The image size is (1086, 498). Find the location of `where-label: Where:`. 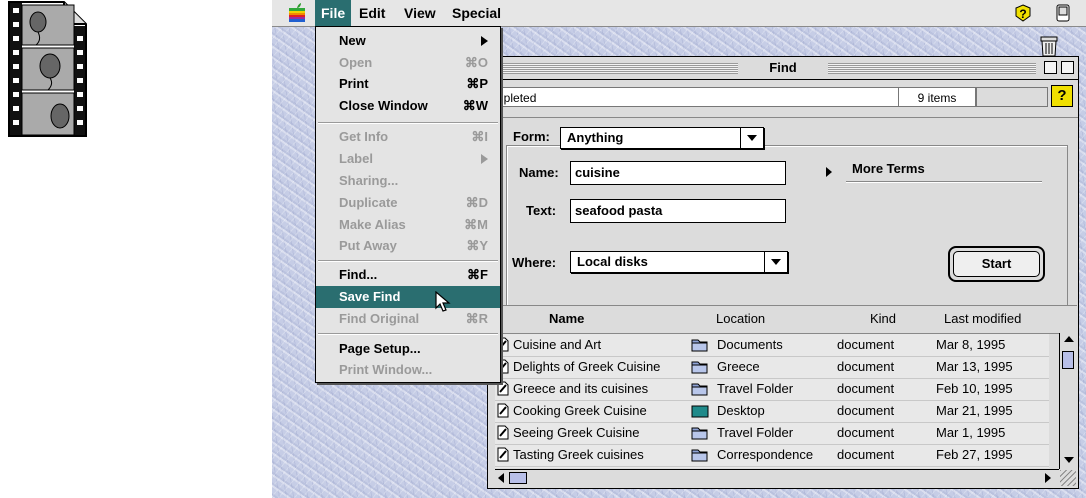

where-label: Where: is located at coordinates (534, 262).